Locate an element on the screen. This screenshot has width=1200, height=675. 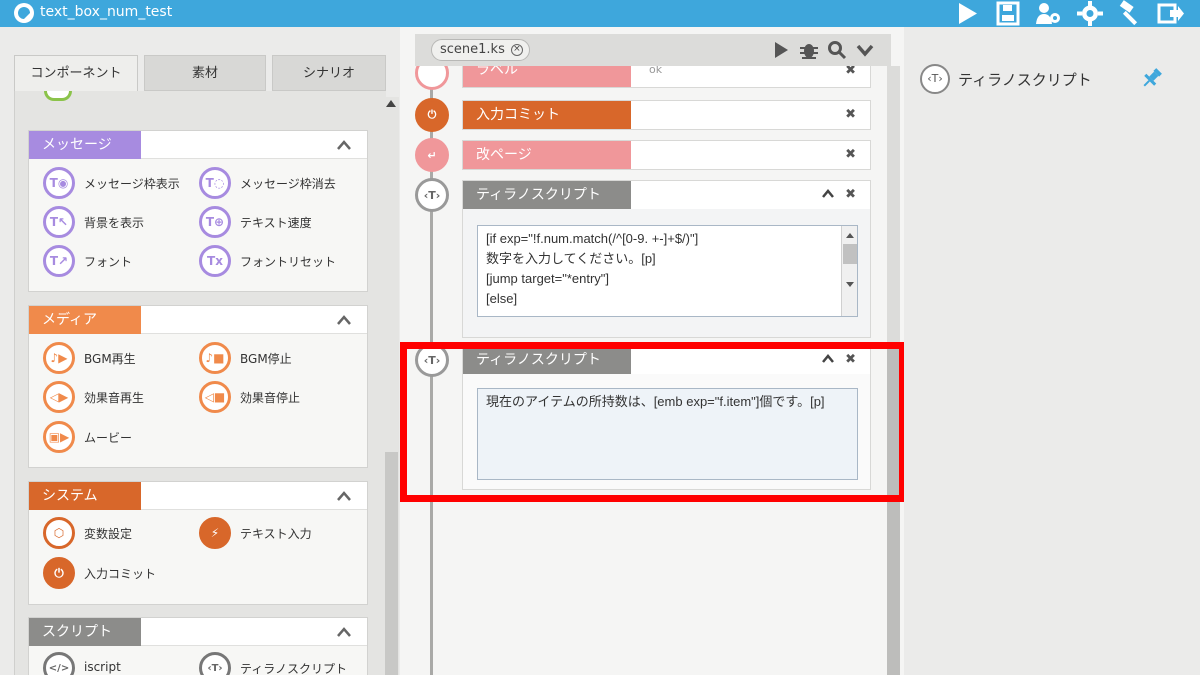
group-system-header: システム is located at coordinates (198, 496).